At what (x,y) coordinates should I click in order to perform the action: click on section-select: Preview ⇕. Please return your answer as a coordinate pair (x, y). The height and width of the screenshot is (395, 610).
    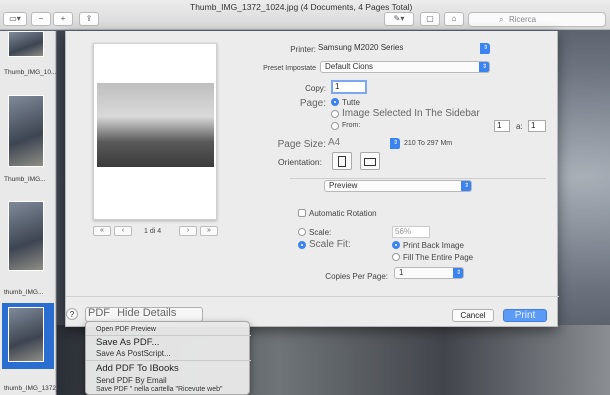
    Looking at the image, I should click on (398, 186).